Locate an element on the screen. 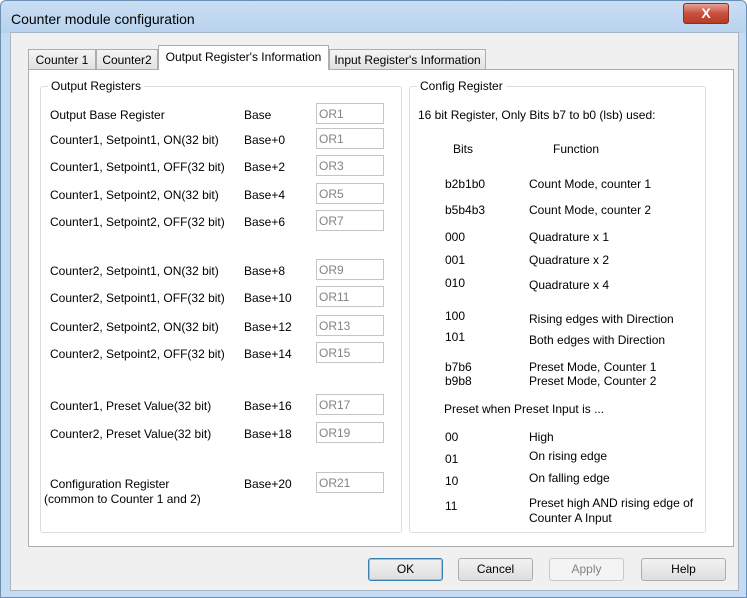  tab-input-registers-info: Input Register's Information is located at coordinates (407, 59).